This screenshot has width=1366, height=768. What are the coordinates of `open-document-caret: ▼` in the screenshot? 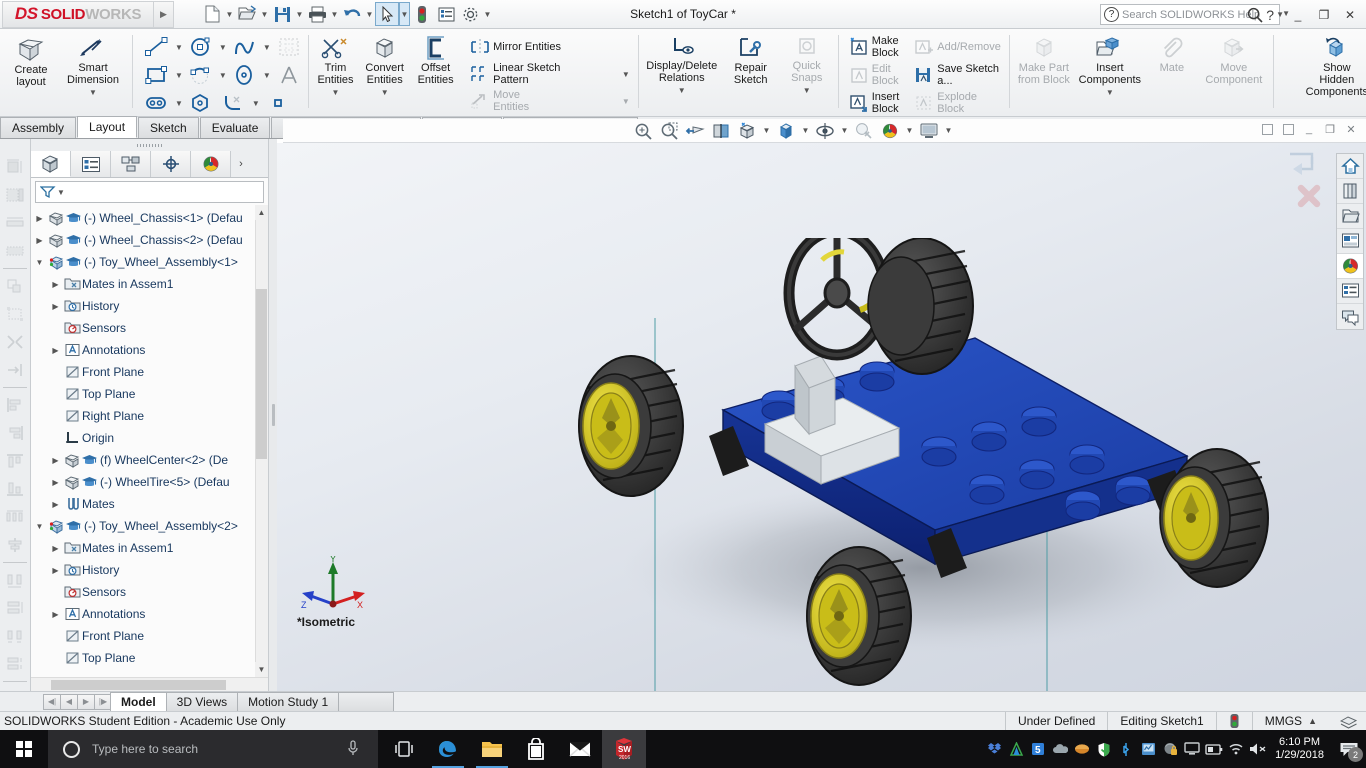 It's located at (264, 14).